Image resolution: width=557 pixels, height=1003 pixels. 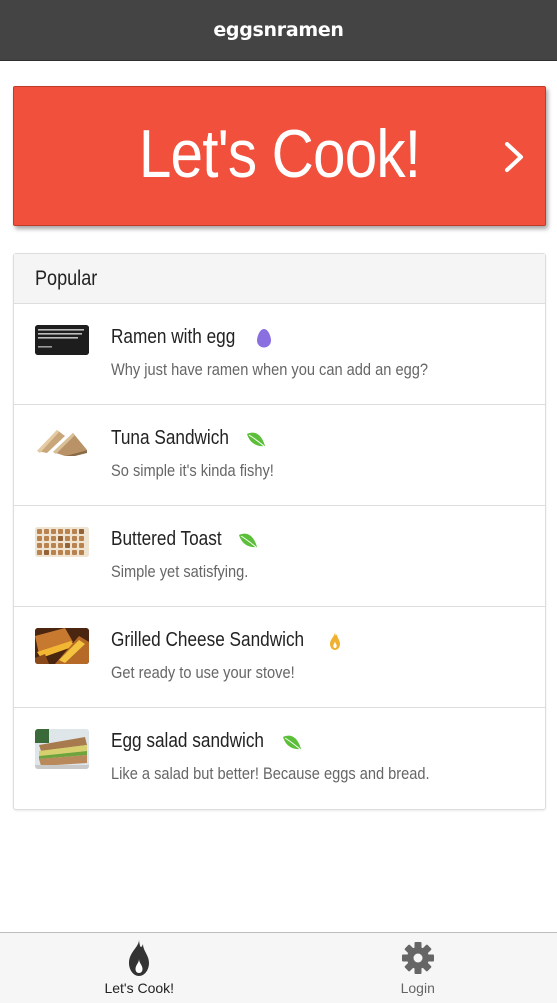 I want to click on recipe-name-row: Buttered Toast, so click(x=185, y=539).